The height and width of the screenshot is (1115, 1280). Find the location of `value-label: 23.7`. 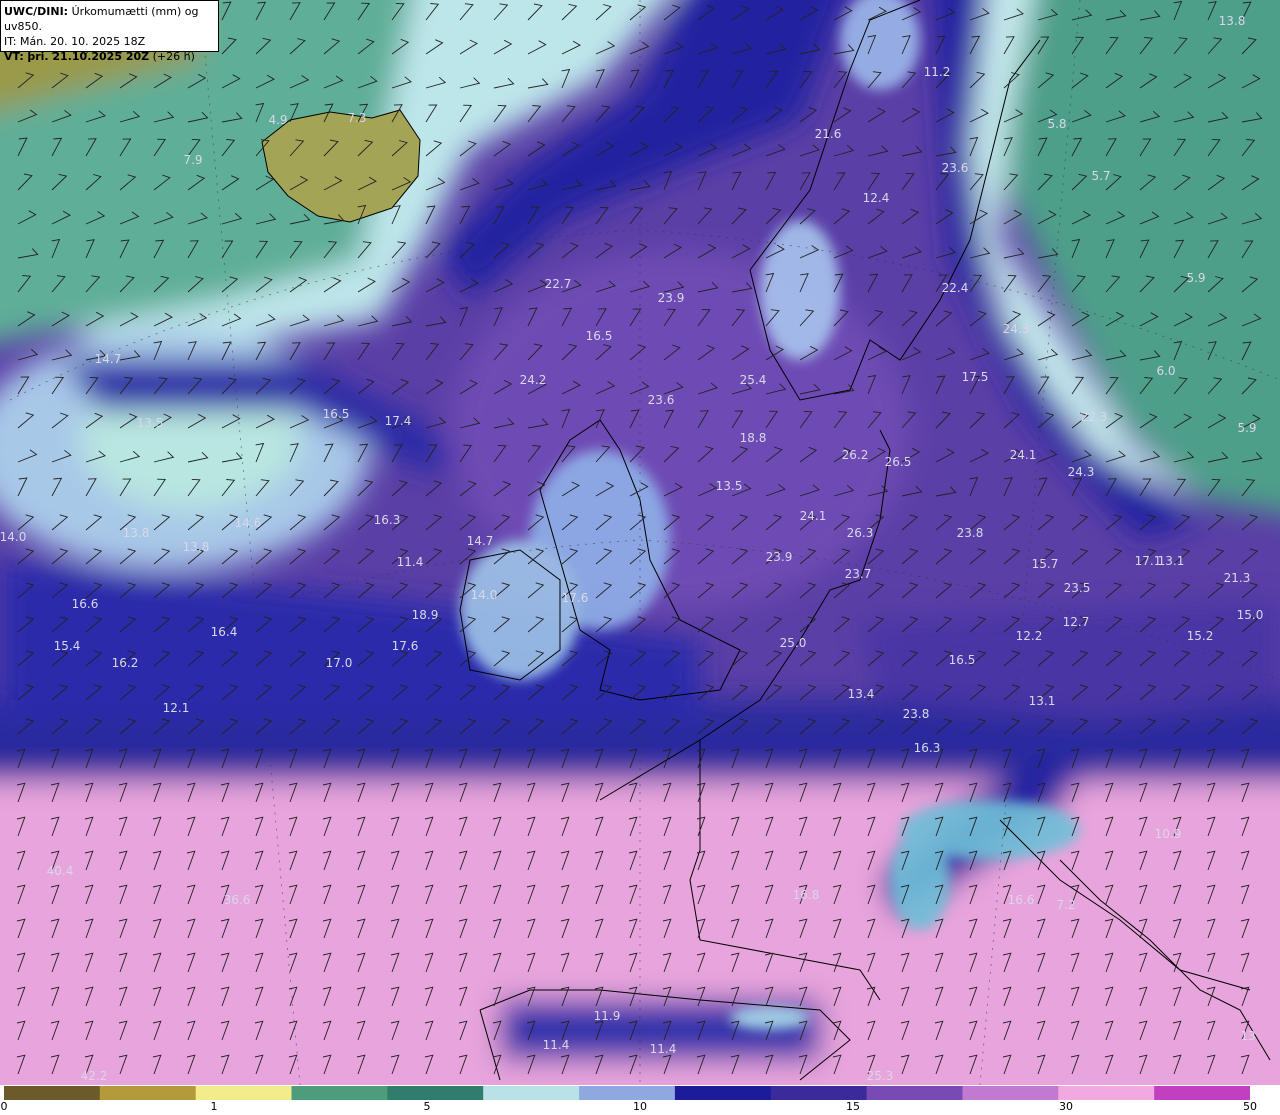

value-label: 23.7 is located at coordinates (858, 574).